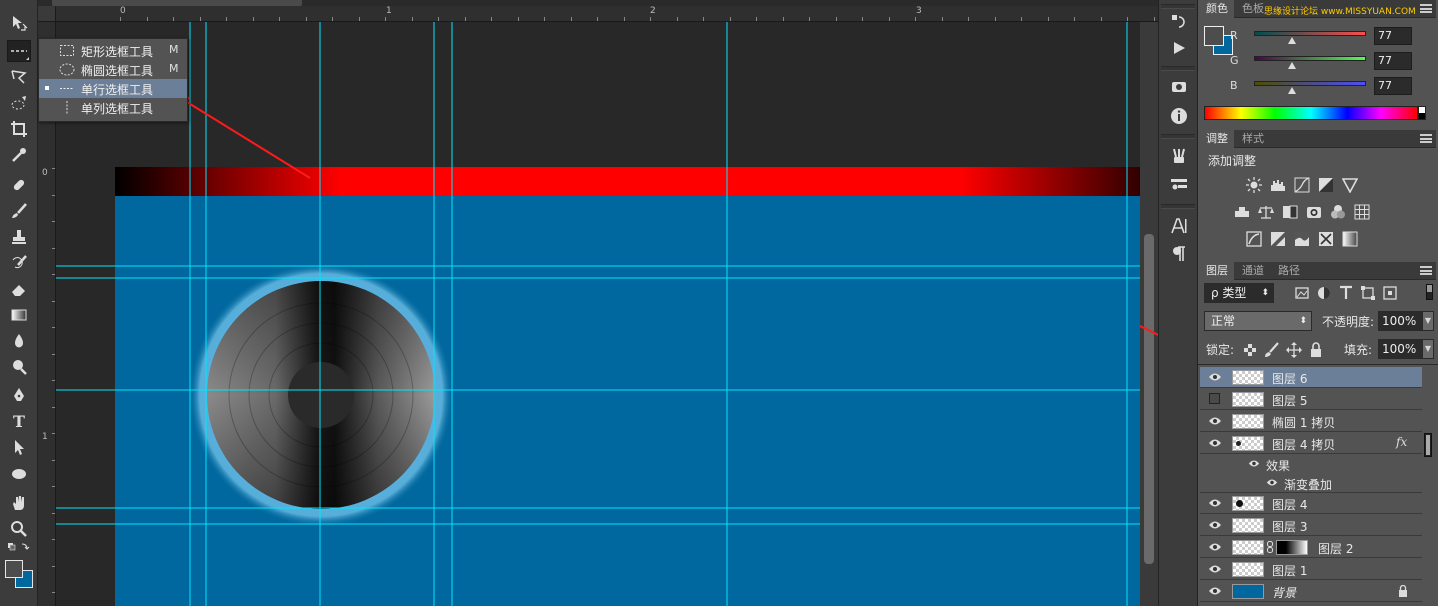 This screenshot has width=1438, height=606. What do you see at coordinates (1214, 398) in the screenshot?
I see `visibility-toggle-off` at bounding box center [1214, 398].